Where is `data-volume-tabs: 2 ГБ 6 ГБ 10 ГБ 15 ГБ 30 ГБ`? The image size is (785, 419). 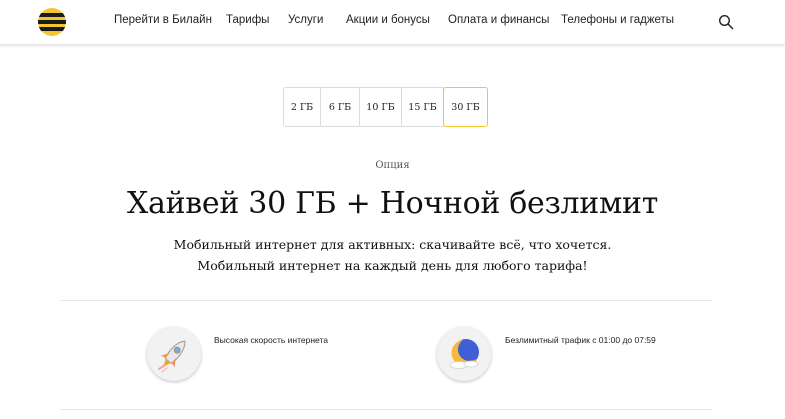
data-volume-tabs: 2 ГБ 6 ГБ 10 ГБ 15 ГБ 30 ГБ is located at coordinates (385, 107).